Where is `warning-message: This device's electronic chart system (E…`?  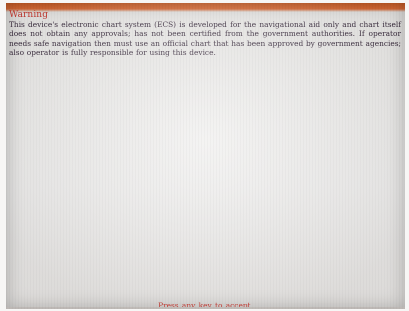
warning-message: This device's electronic chart system (E… is located at coordinates (205, 38).